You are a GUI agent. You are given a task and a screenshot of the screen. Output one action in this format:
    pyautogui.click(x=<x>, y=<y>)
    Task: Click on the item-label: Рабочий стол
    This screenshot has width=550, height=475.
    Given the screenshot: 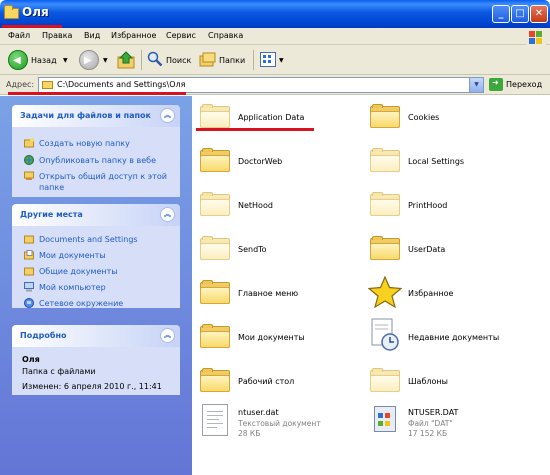 What is the action you would take?
    pyautogui.click(x=266, y=381)
    